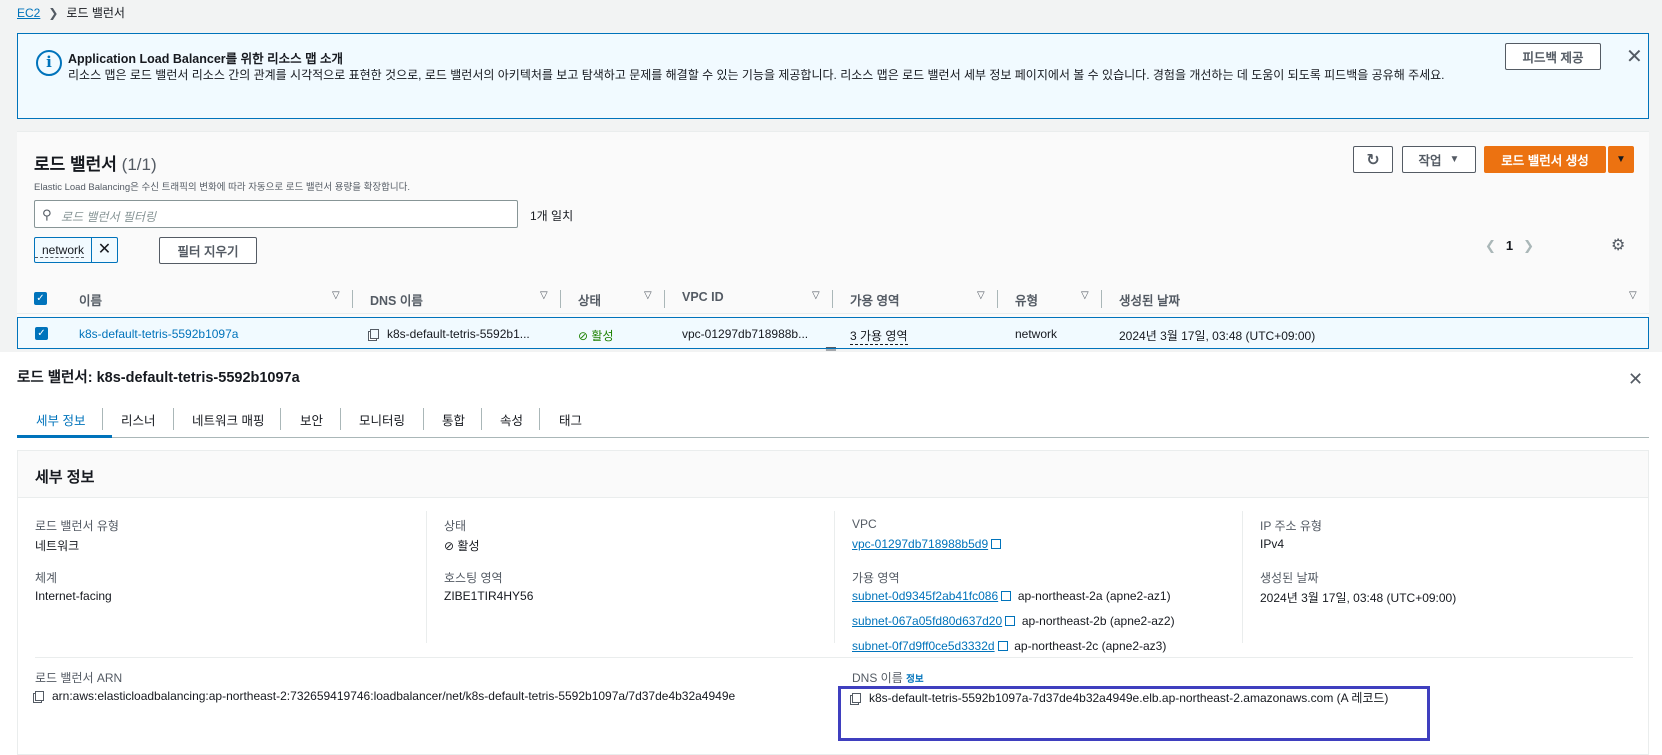  What do you see at coordinates (60, 419) in the screenshot?
I see `tab-details: 세부 정보` at bounding box center [60, 419].